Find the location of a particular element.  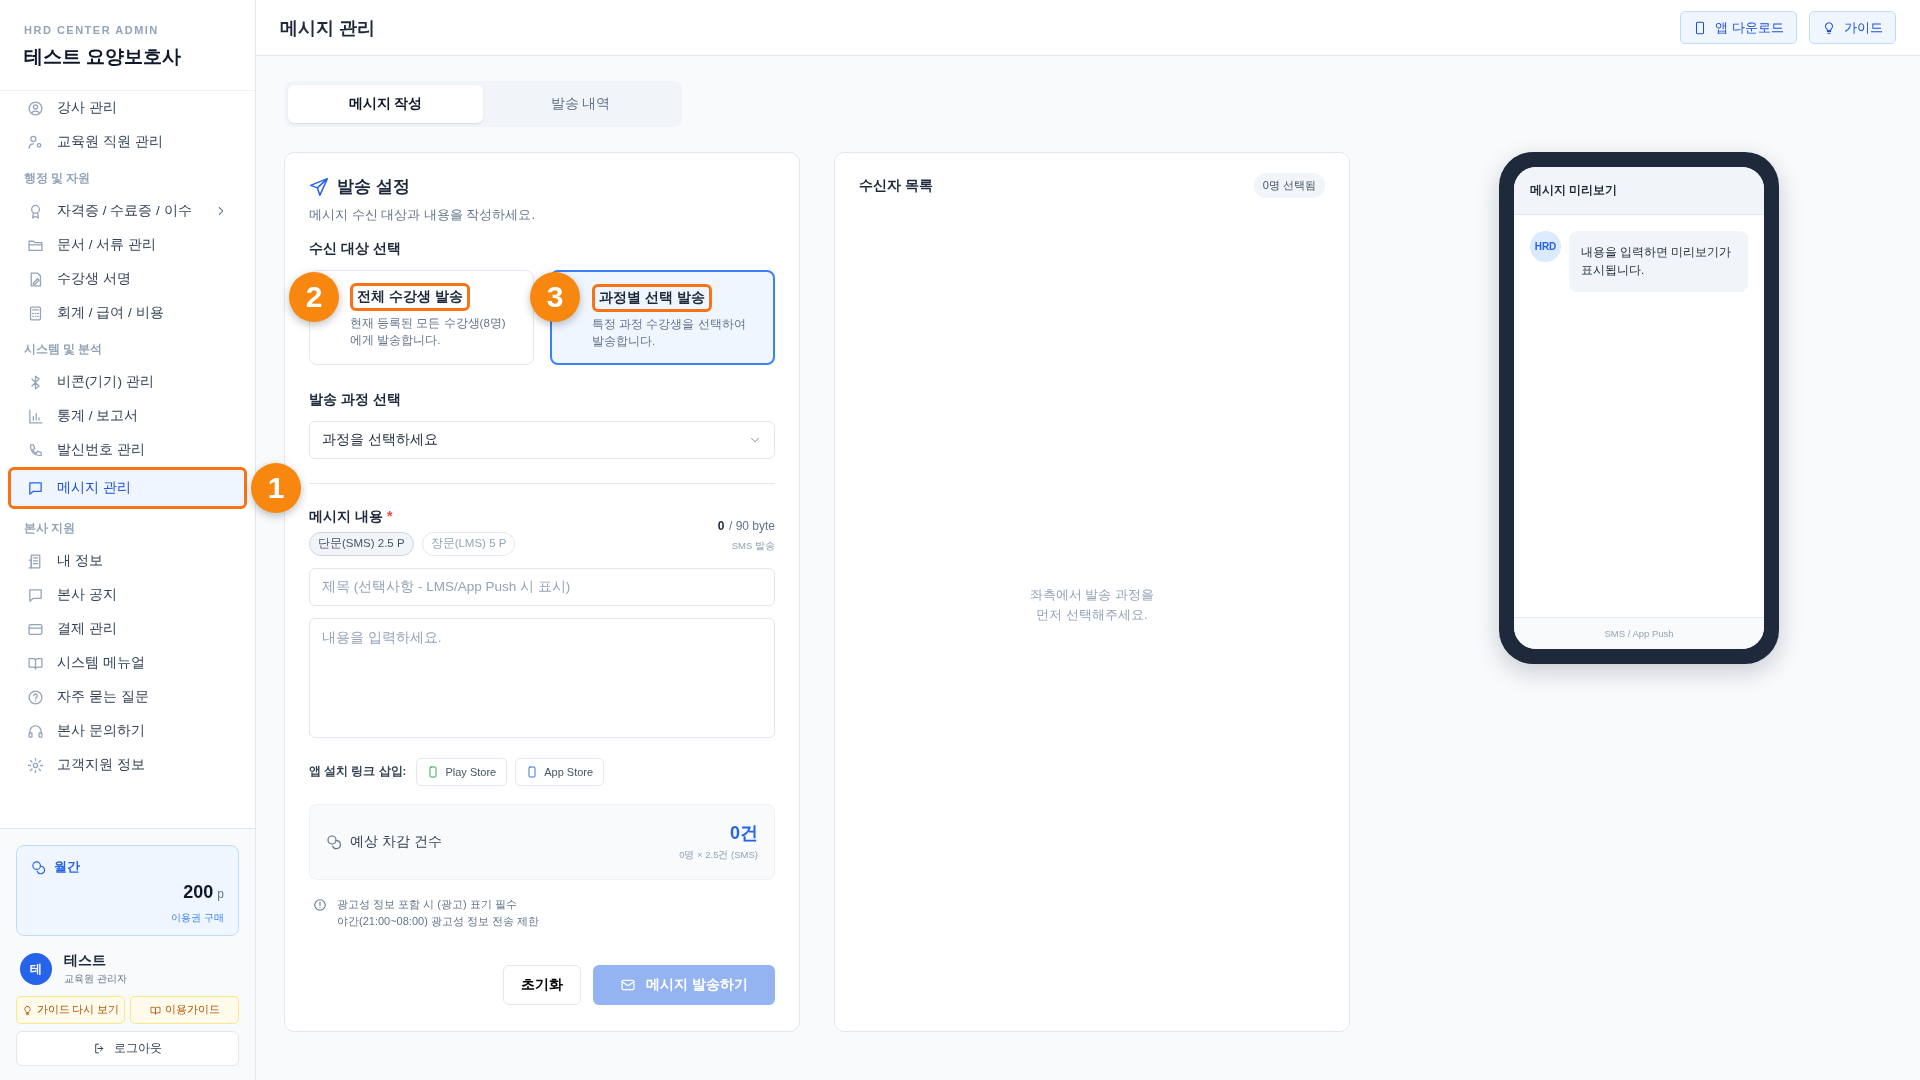

brand-title: 테스트 요양보호사 is located at coordinates (103, 57).